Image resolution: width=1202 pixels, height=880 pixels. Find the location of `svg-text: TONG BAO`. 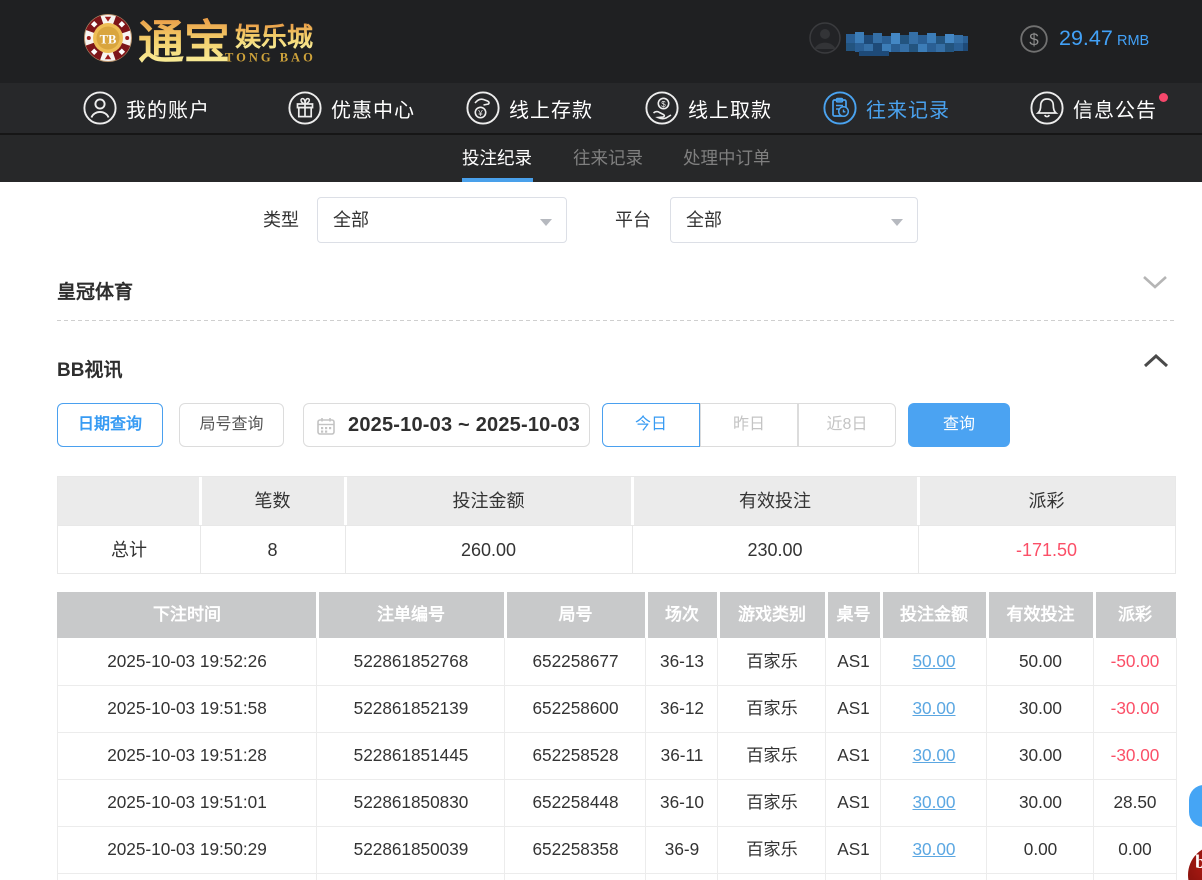

svg-text: TONG BAO is located at coordinates (270, 58).